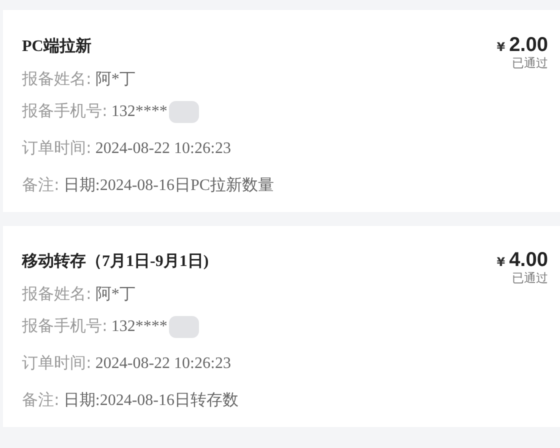 The width and height of the screenshot is (560, 448). I want to click on order-title: PC端拉新, so click(57, 46).